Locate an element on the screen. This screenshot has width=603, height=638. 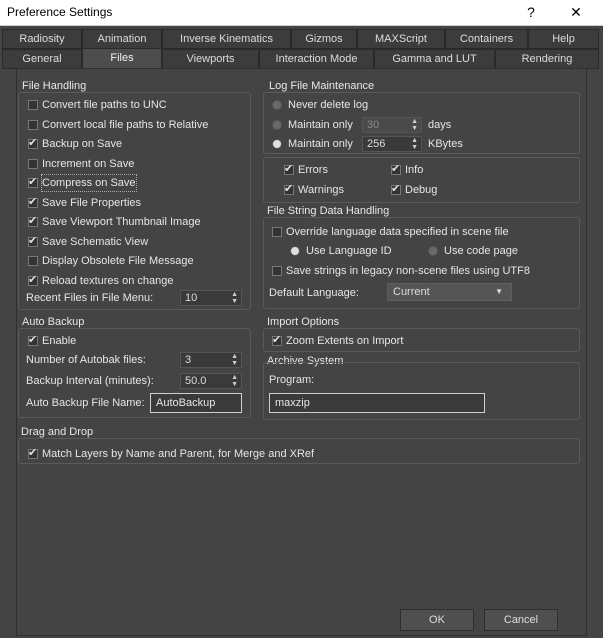
tab-maxscript: MAXScript is located at coordinates (401, 39).